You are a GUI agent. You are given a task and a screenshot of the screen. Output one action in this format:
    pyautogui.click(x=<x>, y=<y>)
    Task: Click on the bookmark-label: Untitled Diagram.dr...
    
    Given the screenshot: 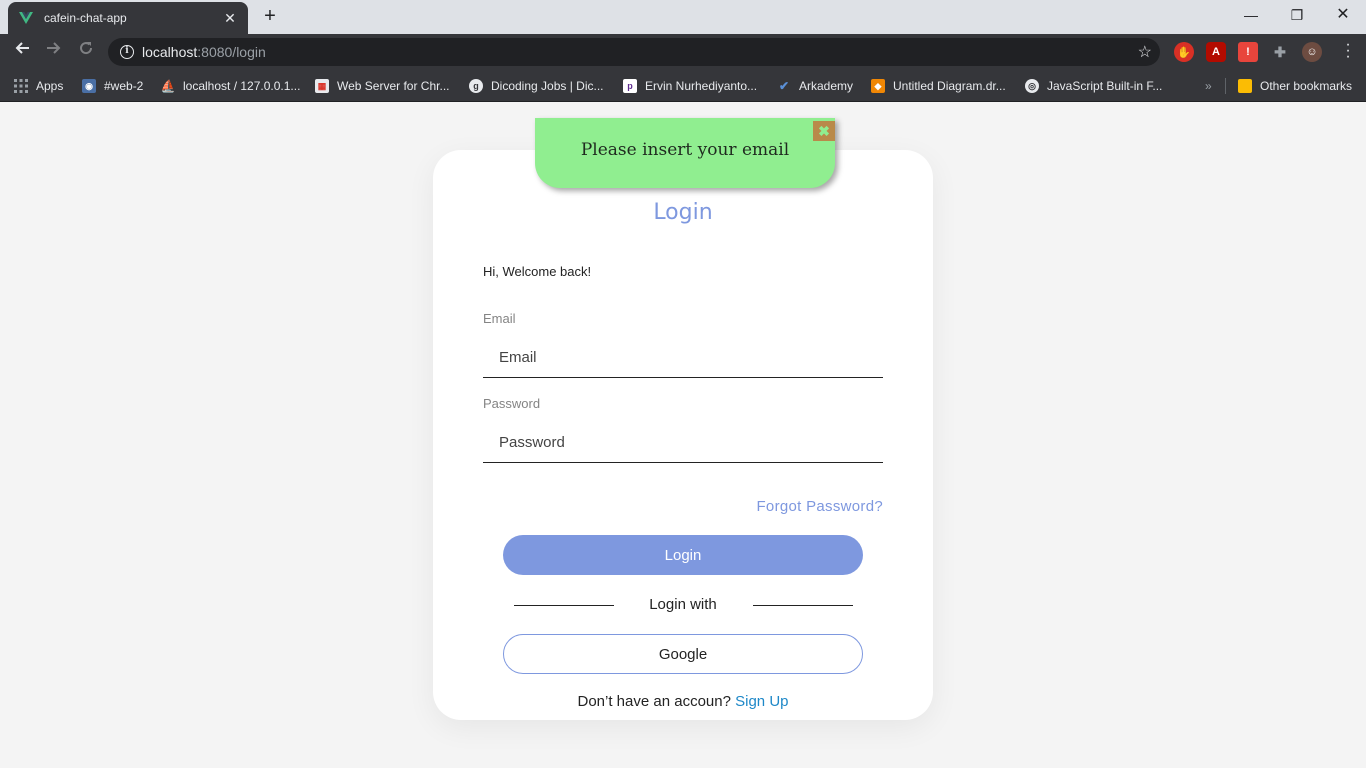 What is the action you would take?
    pyautogui.click(x=949, y=86)
    